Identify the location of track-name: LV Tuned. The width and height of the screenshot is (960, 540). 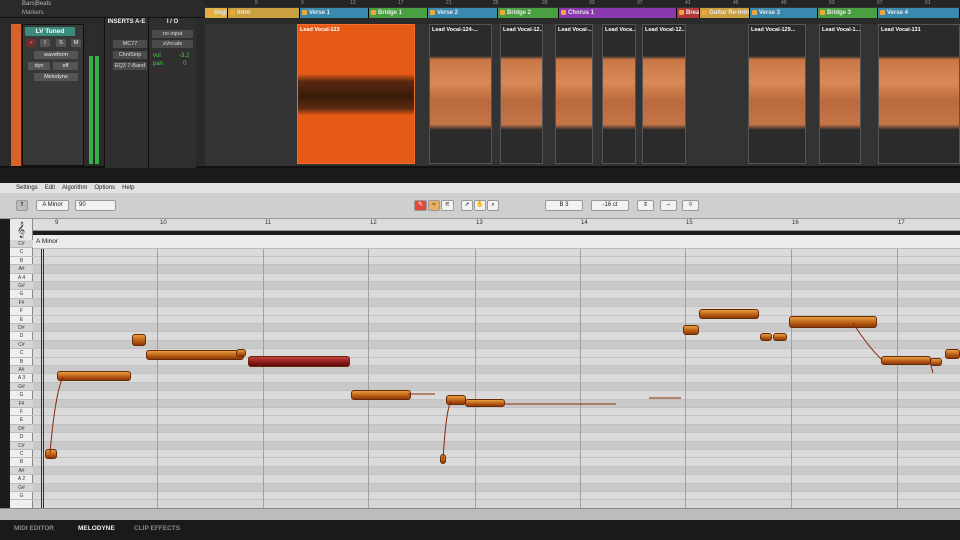
(50, 31).